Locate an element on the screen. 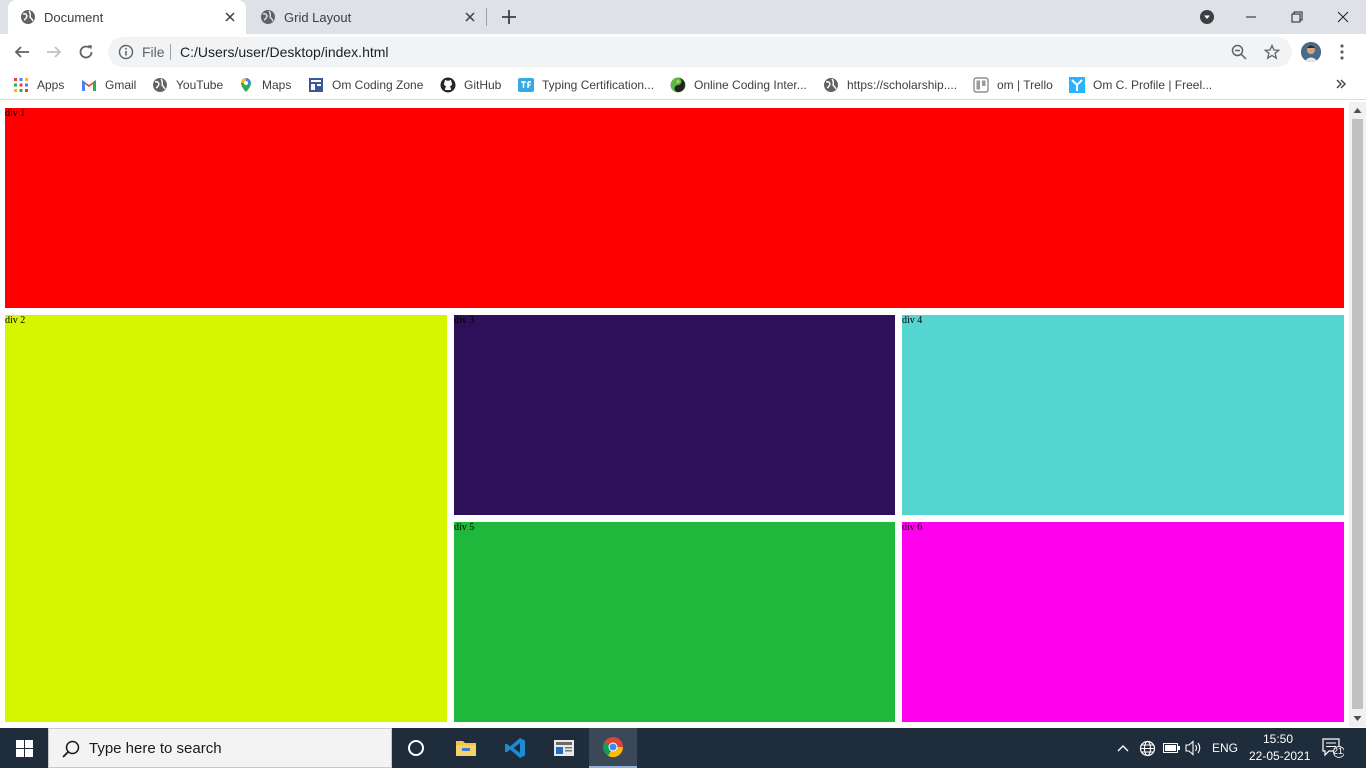 The height and width of the screenshot is (768, 1366). grid-box-label: div 2 is located at coordinates (15, 320).